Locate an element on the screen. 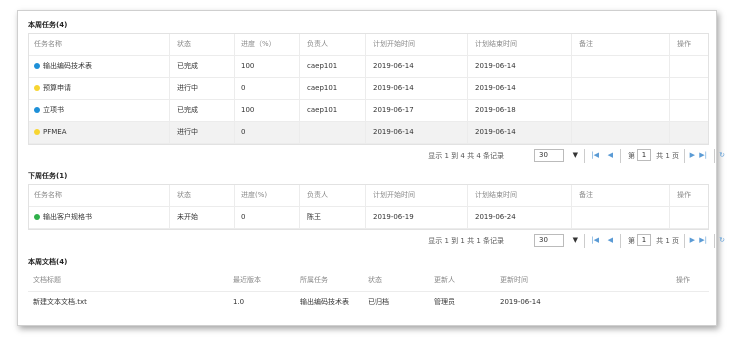 This screenshot has height=338, width=734. col-update-time: 更新时间 is located at coordinates (514, 280).